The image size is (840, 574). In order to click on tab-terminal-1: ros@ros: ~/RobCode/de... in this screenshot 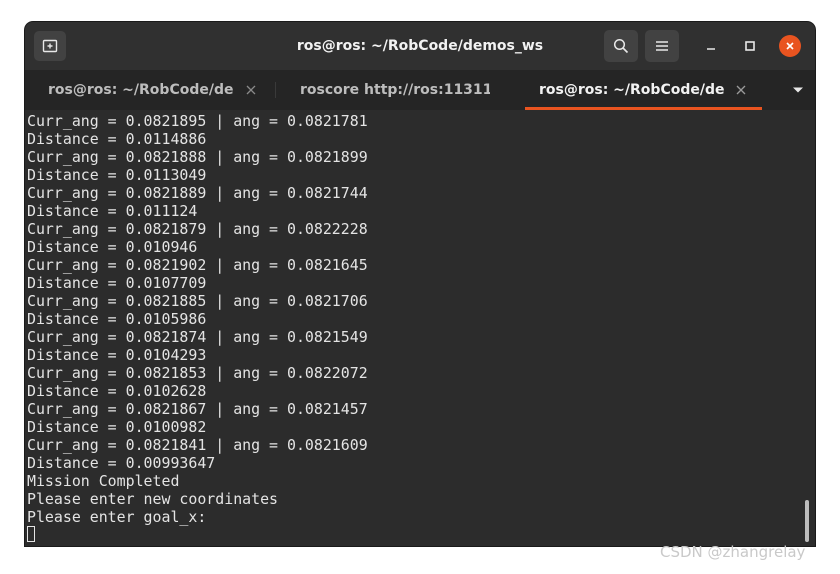, I will do `click(150, 90)`.